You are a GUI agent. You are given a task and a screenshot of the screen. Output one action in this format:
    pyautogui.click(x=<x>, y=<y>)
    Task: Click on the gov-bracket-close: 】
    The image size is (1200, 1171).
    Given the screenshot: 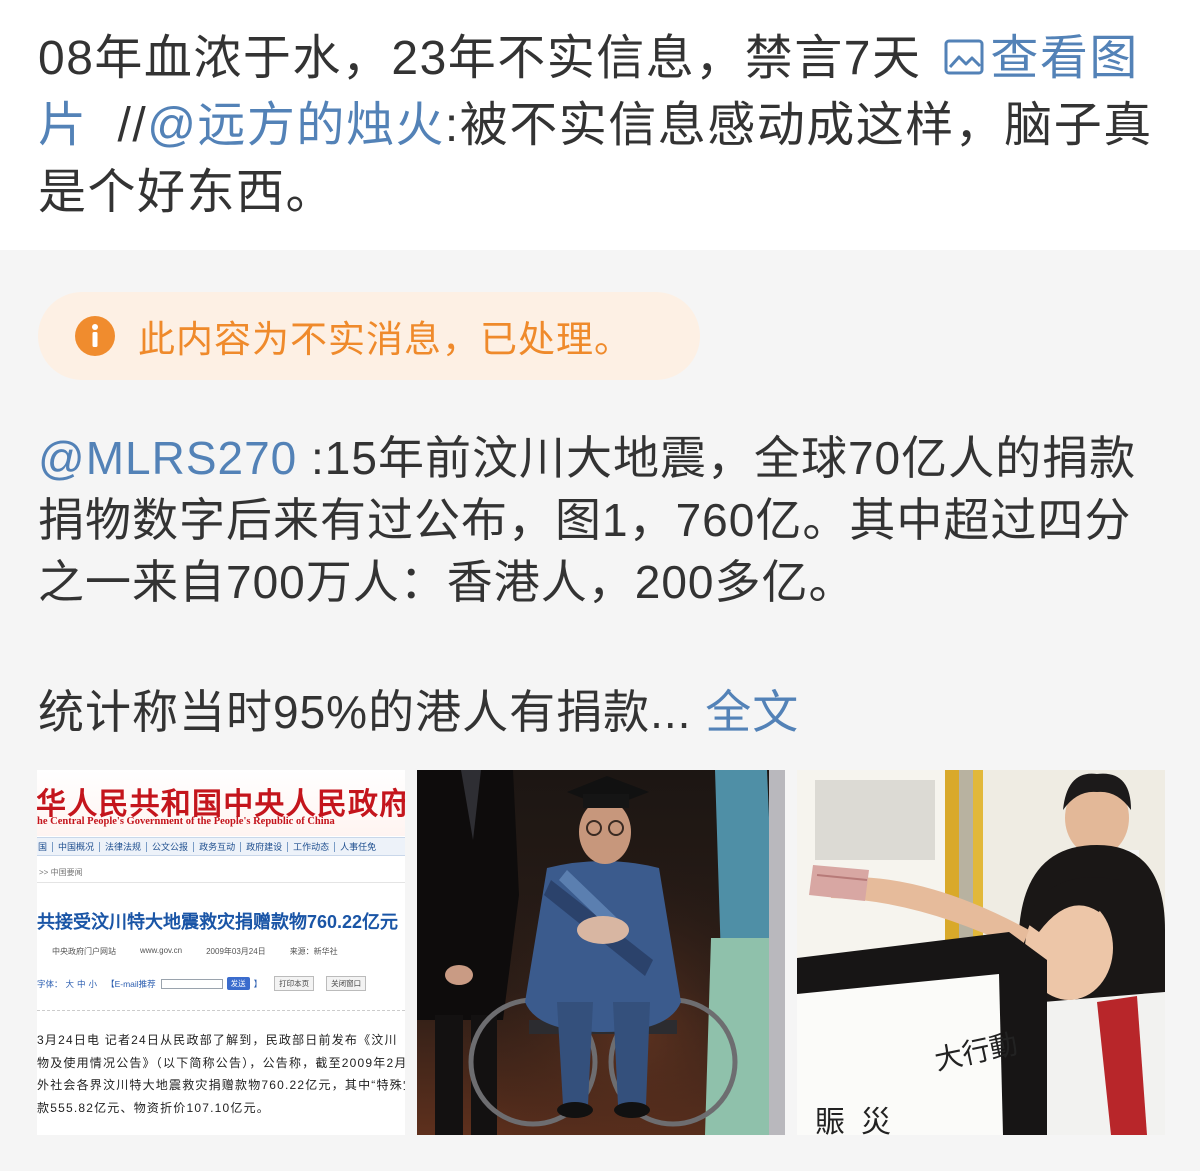 What is the action you would take?
    pyautogui.click(x=258, y=983)
    